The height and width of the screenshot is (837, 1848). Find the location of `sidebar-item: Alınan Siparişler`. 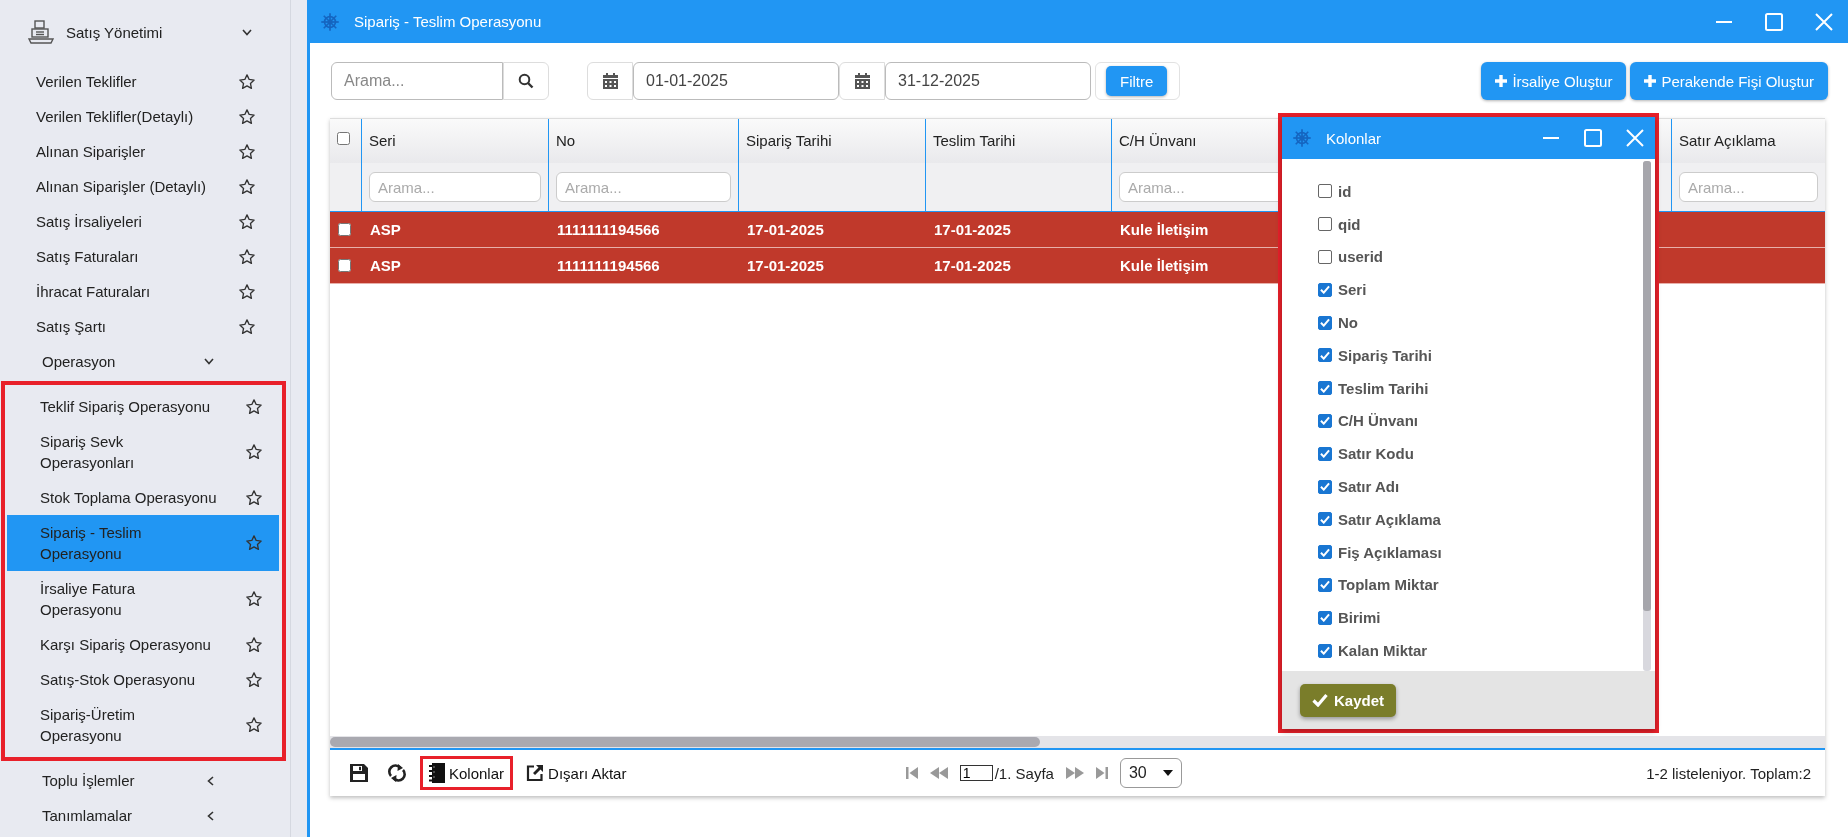

sidebar-item: Alınan Siparişler is located at coordinates (136, 151).